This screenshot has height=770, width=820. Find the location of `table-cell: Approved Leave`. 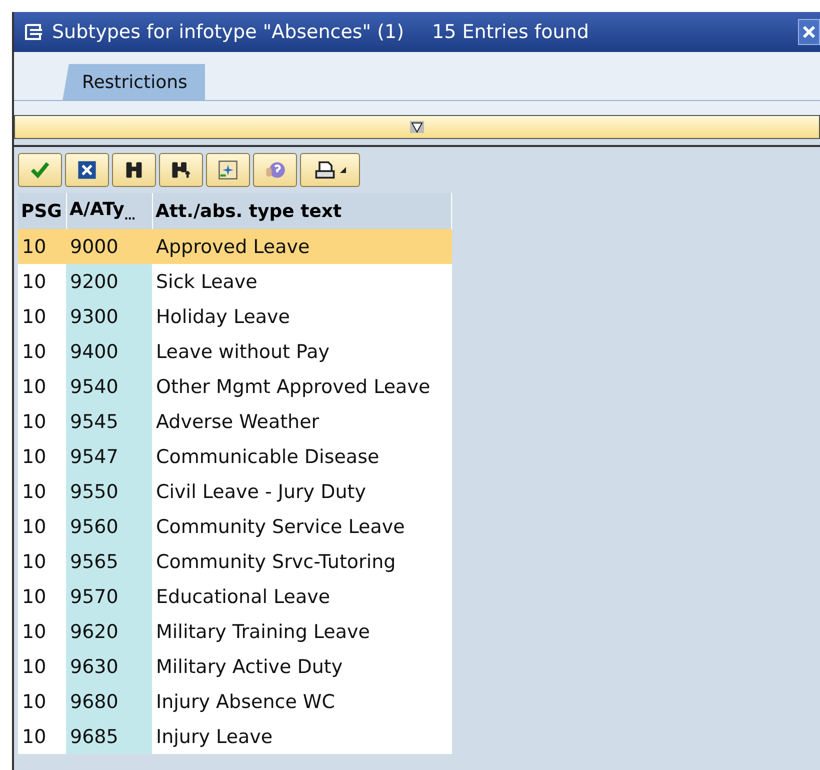

table-cell: Approved Leave is located at coordinates (302, 246).